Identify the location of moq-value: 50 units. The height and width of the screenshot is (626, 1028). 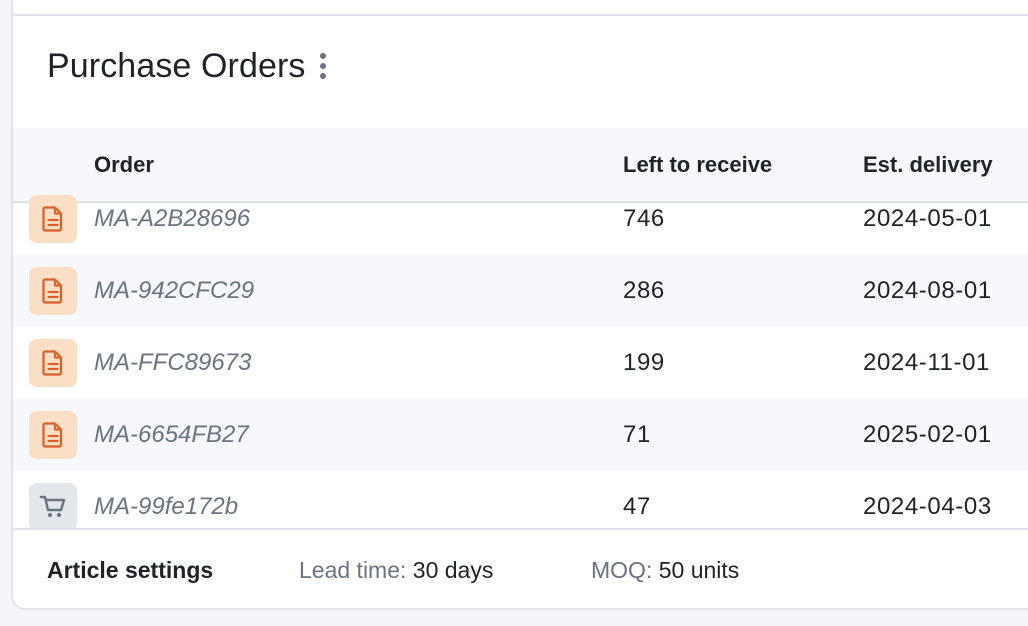
(699, 570).